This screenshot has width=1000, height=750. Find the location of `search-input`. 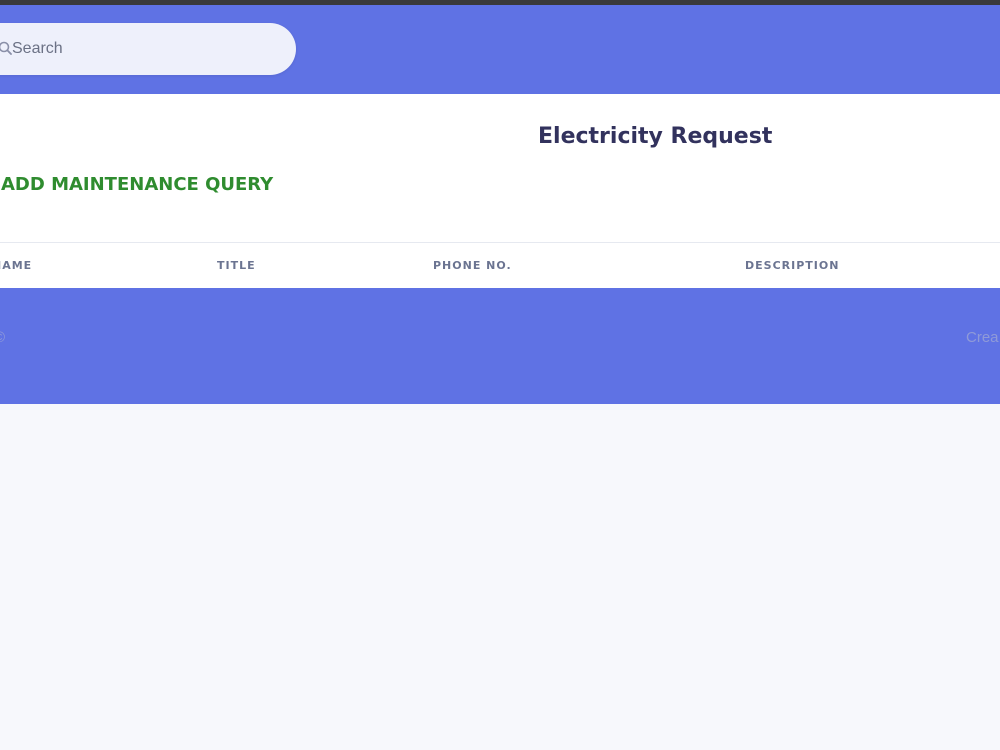

search-input is located at coordinates (142, 49).